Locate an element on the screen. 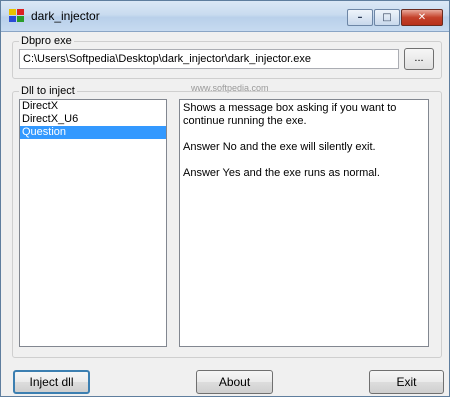 This screenshot has height=397, width=450. maximize-icon: □ is located at coordinates (387, 17).